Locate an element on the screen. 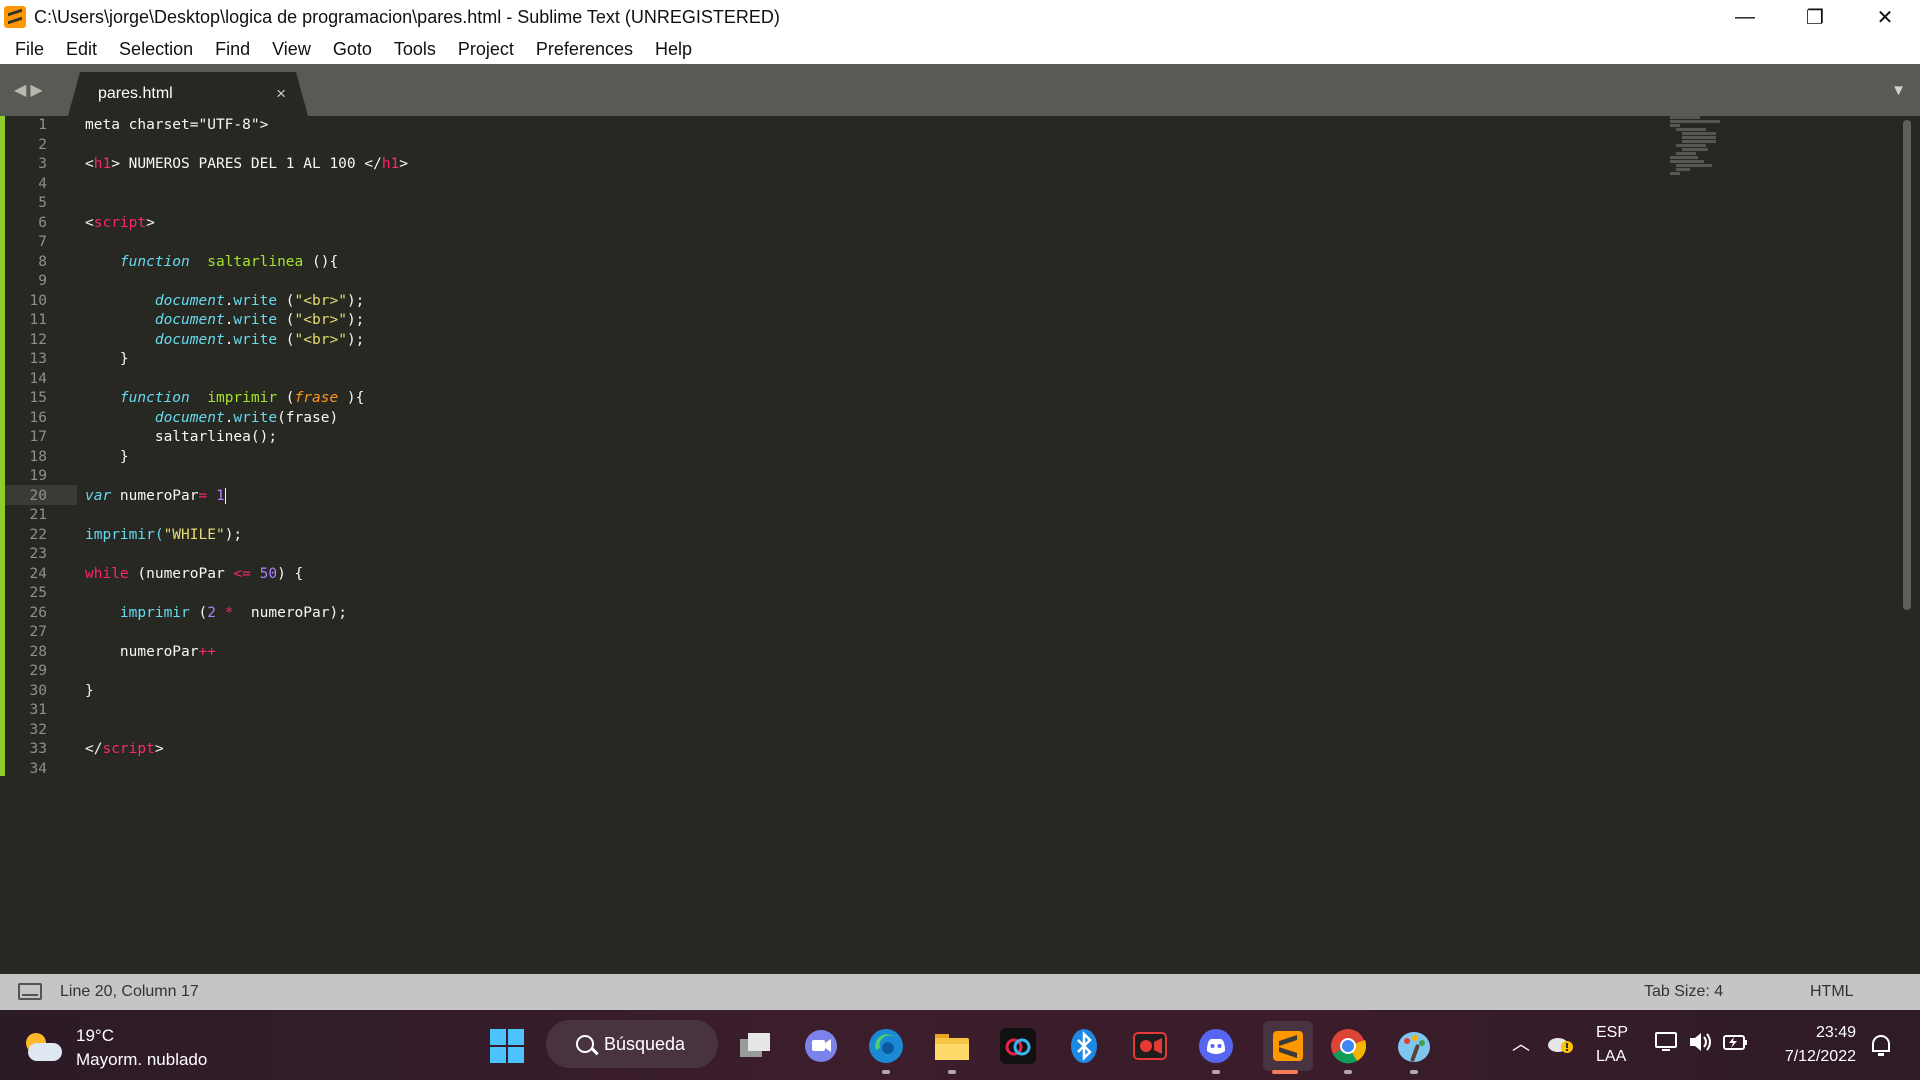  code-text: } is located at coordinates (107, 456).